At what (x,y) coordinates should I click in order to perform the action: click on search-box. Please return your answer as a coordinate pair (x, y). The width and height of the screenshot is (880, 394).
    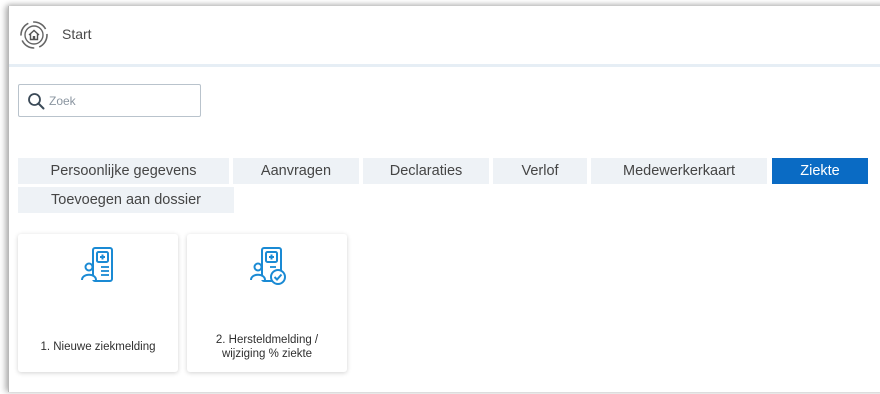
    Looking at the image, I should click on (109, 100).